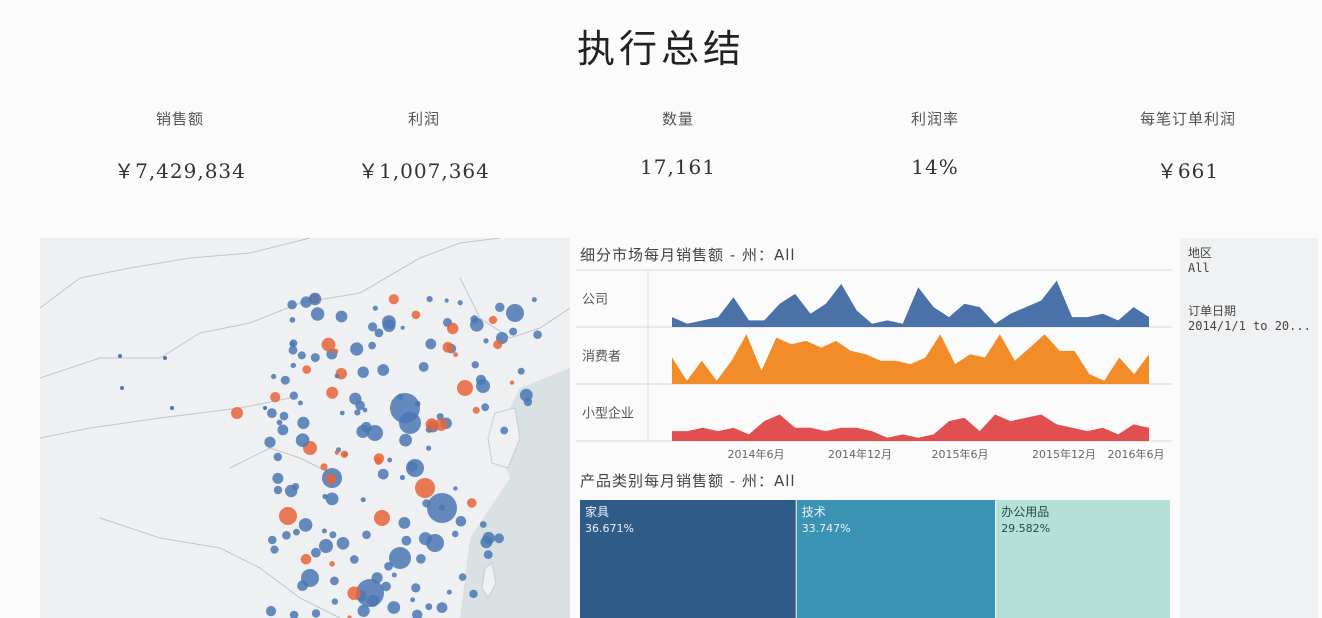 The image size is (1322, 618). What do you see at coordinates (910, 359) in the screenshot?
I see `area-series-consumer` at bounding box center [910, 359].